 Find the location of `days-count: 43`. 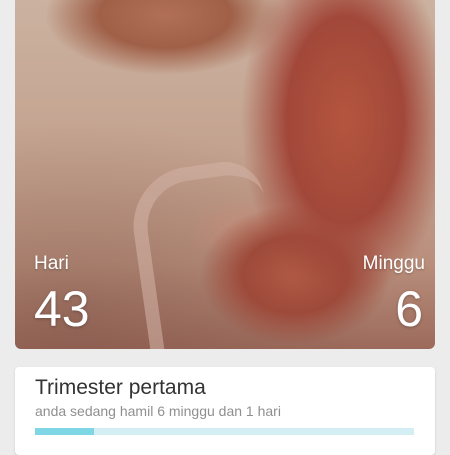

days-count: 43 is located at coordinates (62, 309).